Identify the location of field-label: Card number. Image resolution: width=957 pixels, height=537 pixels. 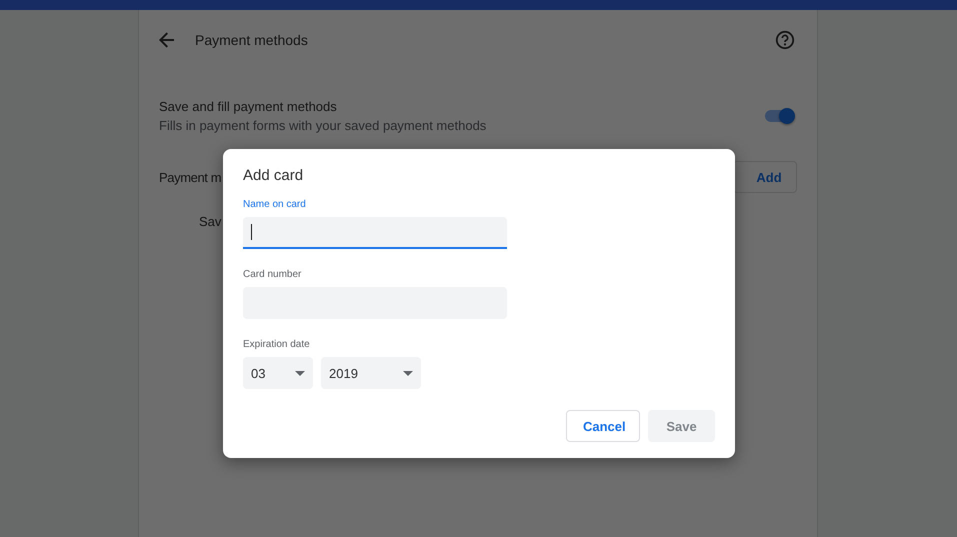
(272, 274).